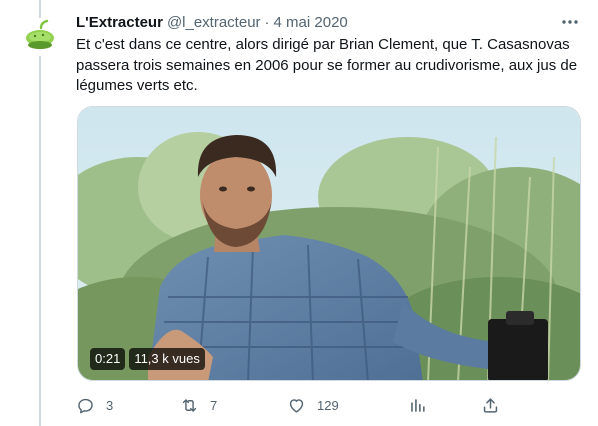 The image size is (598, 426). I want to click on reply-count: 3, so click(110, 405).